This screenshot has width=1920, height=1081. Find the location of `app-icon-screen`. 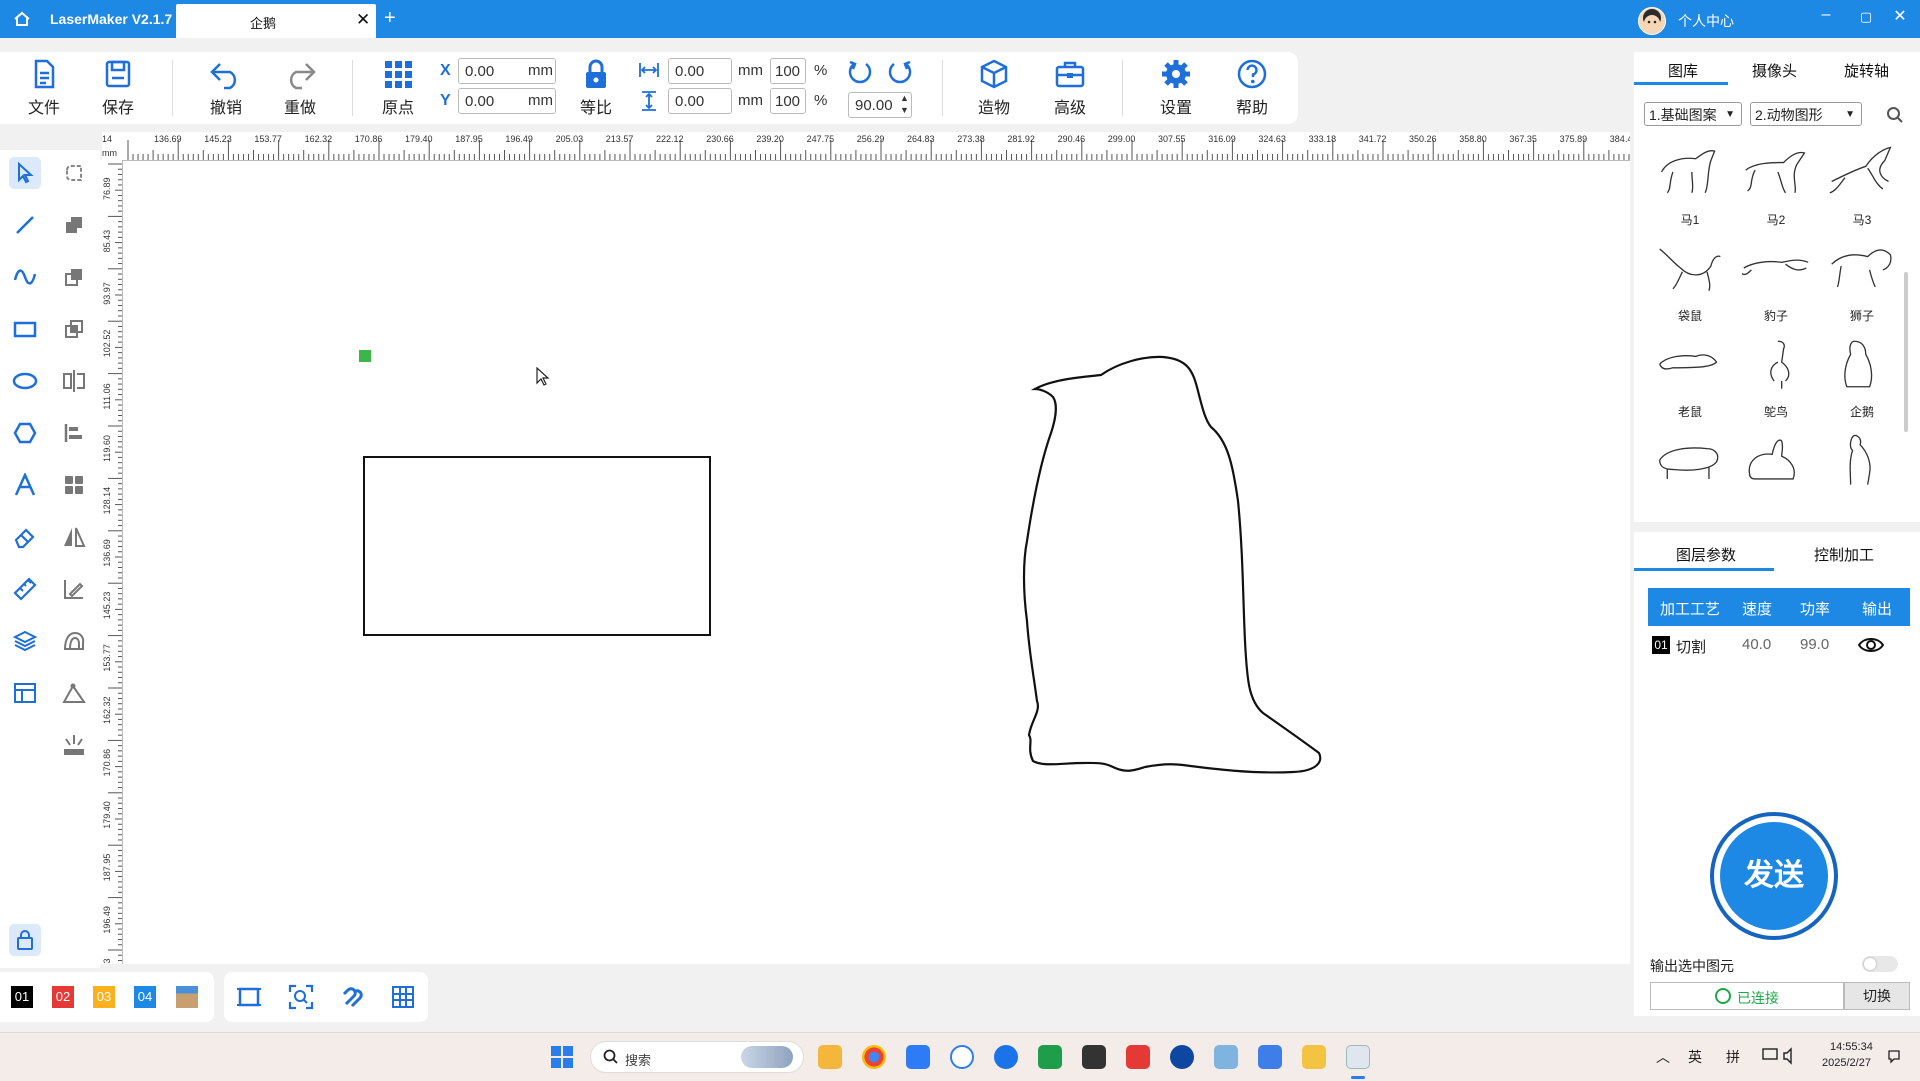

app-icon-screen is located at coordinates (1358, 1057).